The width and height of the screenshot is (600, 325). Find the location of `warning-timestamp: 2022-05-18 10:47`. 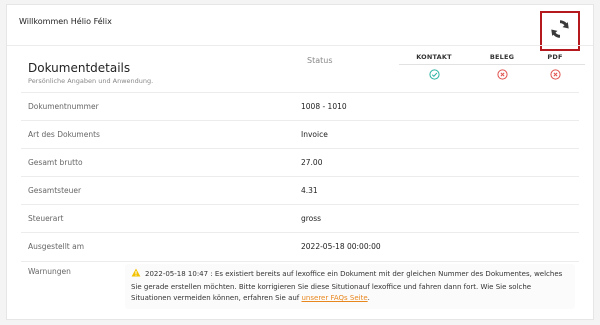

warning-timestamp: 2022-05-18 10:47 is located at coordinates (177, 274).